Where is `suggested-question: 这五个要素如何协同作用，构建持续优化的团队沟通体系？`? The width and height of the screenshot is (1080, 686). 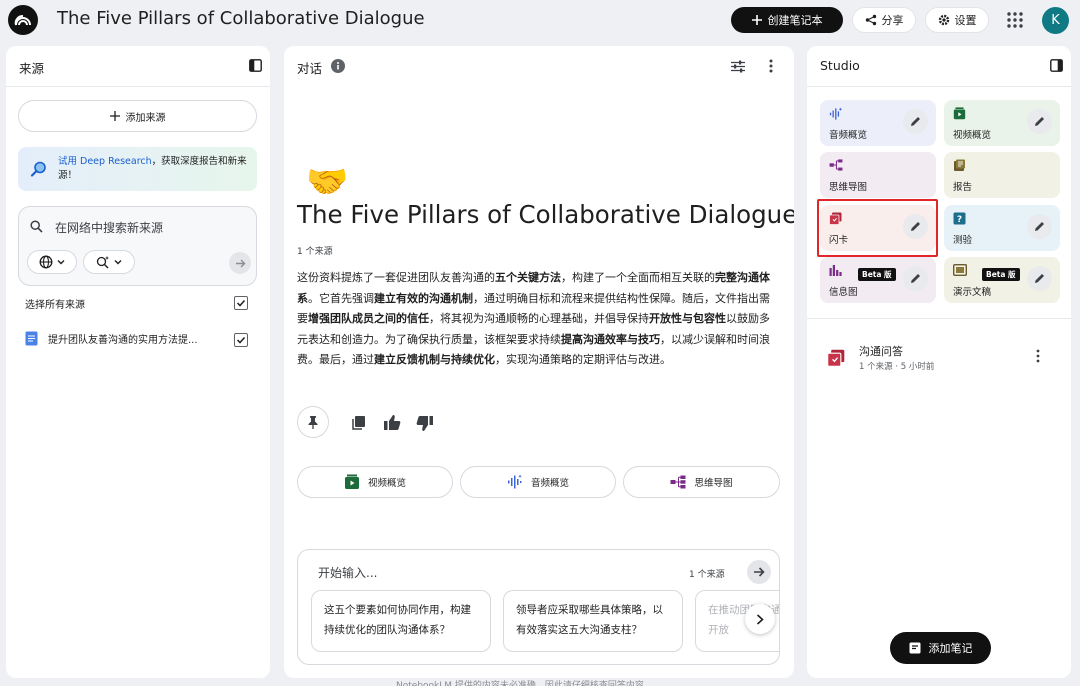
suggested-question: 这五个要素如何协同作用，构建持续优化的团队沟通体系？ is located at coordinates (401, 621).